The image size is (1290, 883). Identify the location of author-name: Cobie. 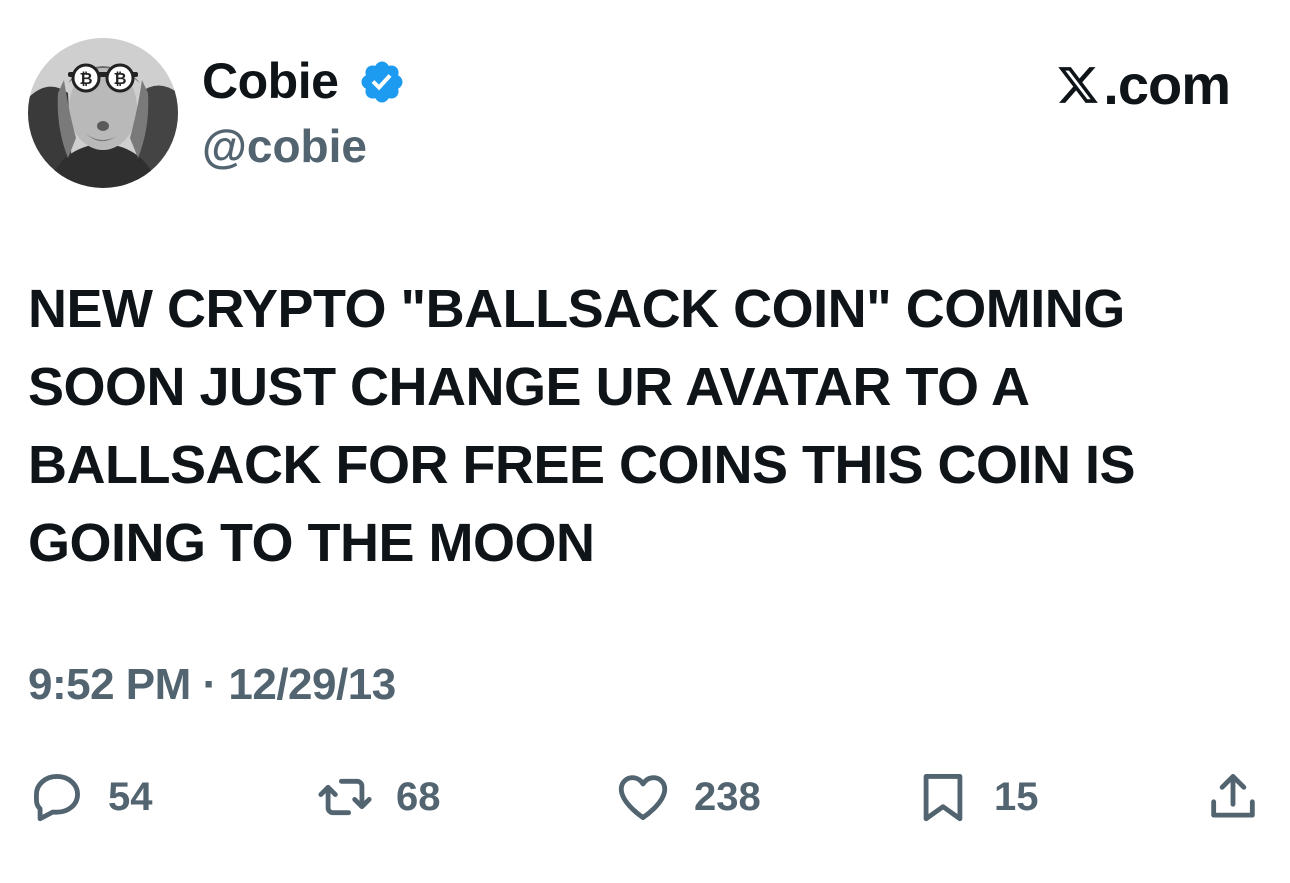
(270, 81).